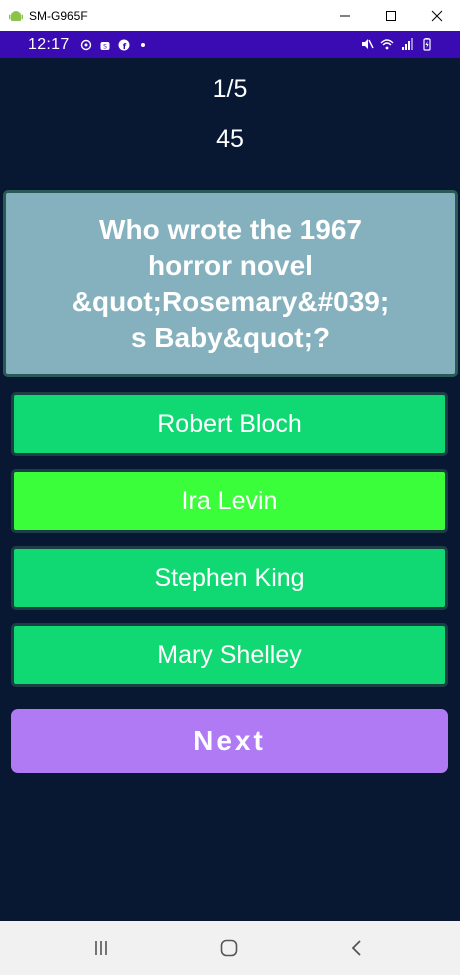 This screenshot has width=460, height=975. I want to click on back-icon, so click(356, 948).